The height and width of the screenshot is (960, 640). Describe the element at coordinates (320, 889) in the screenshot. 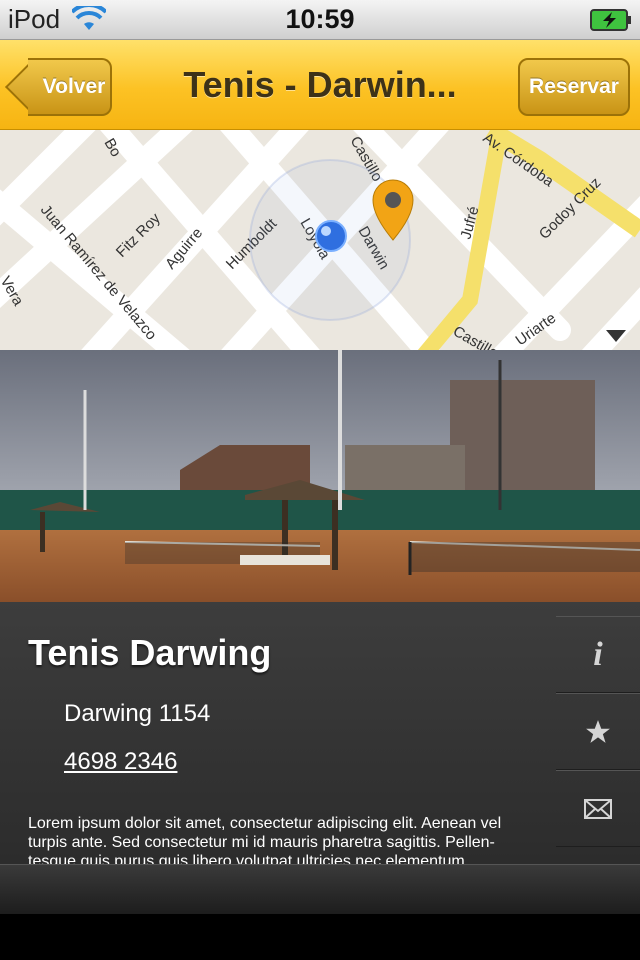

I see `bottom-toolbar` at that location.